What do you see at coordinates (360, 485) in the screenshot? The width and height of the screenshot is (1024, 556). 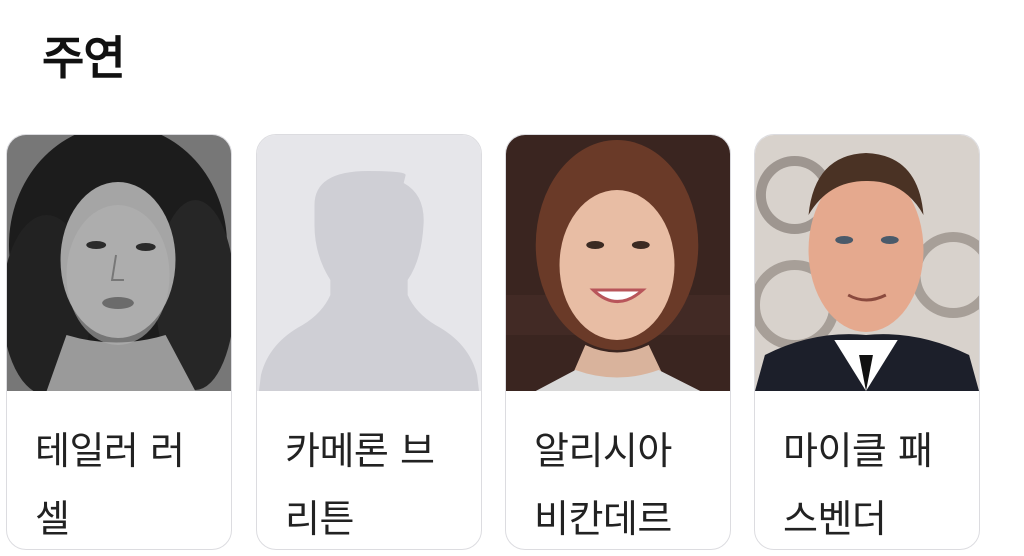 I see `cast-name: 카메론 브리튼` at bounding box center [360, 485].